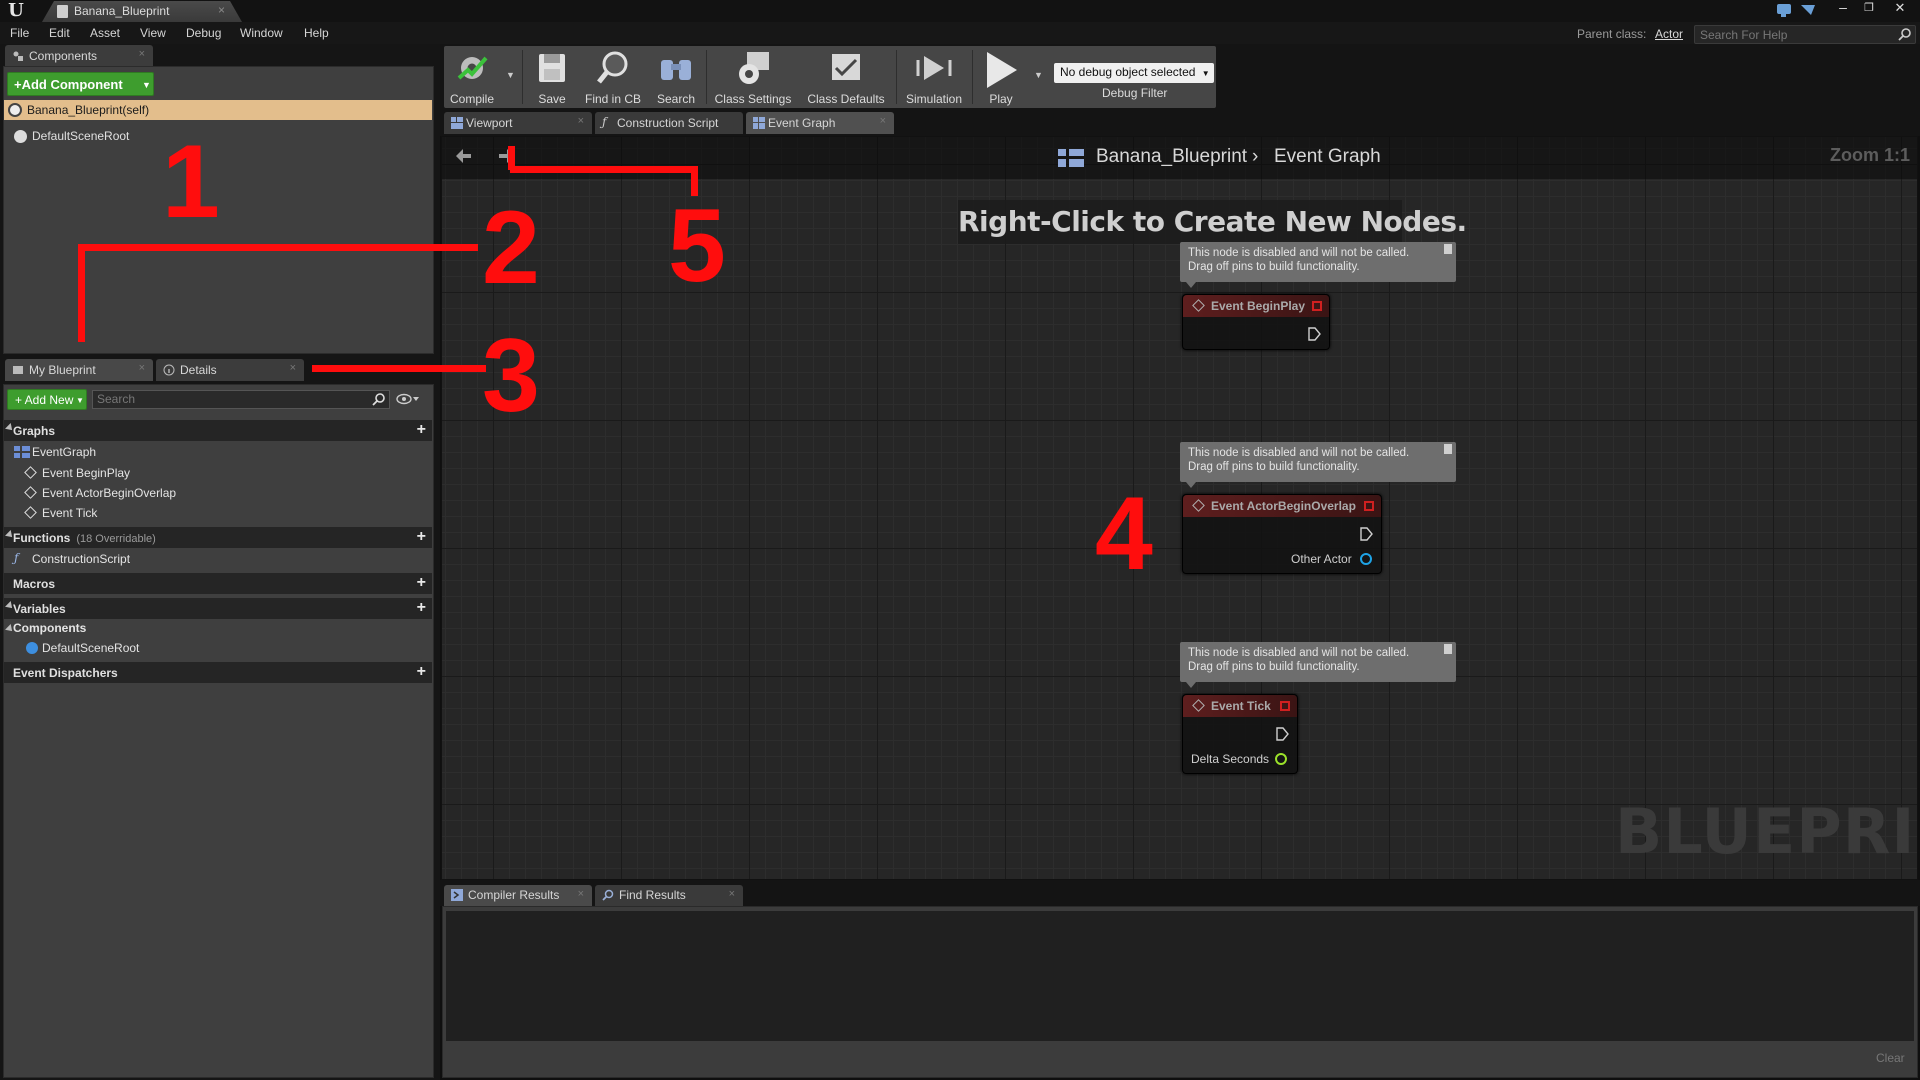 This screenshot has width=1920, height=1080. What do you see at coordinates (489, 123) in the screenshot?
I see `tab-viewport-label: Viewport` at bounding box center [489, 123].